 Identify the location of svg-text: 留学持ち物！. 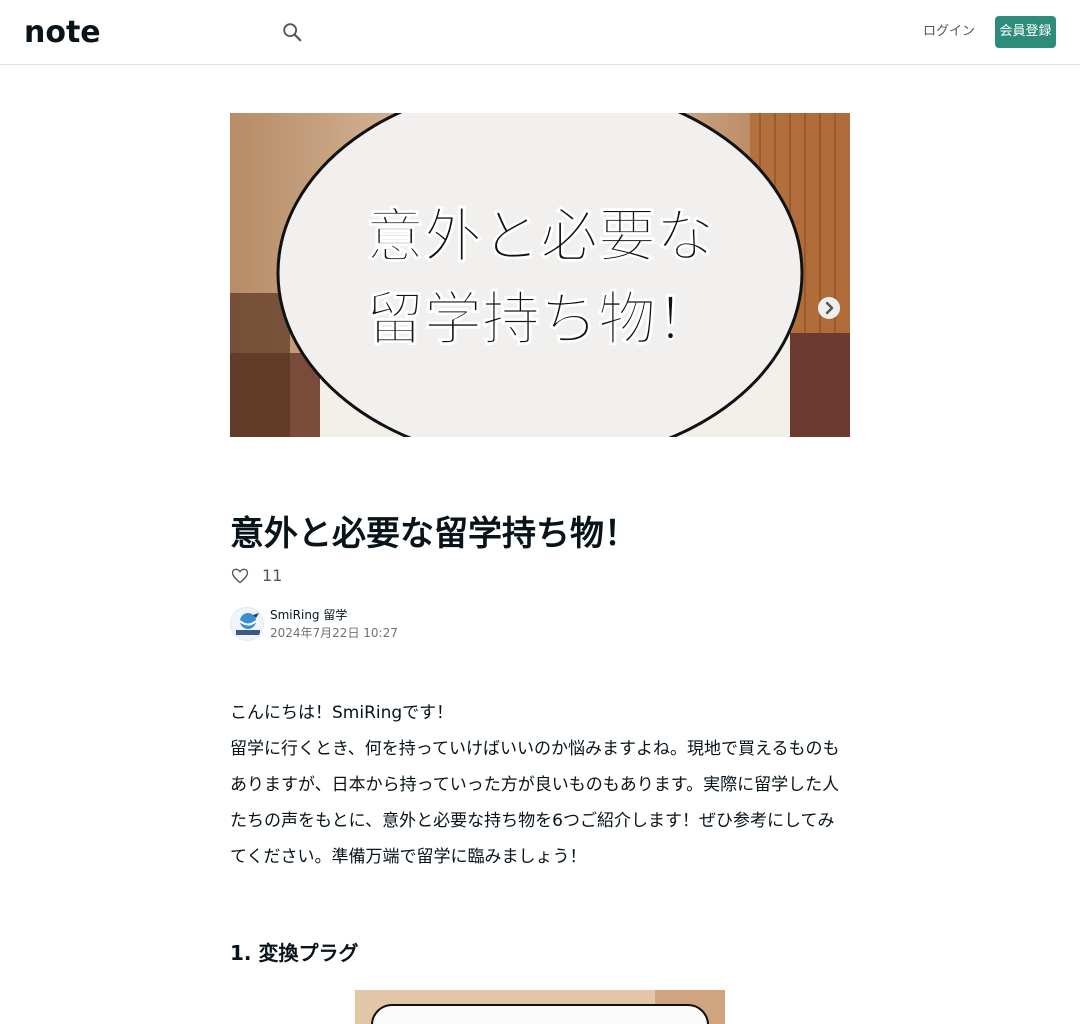
(540, 319).